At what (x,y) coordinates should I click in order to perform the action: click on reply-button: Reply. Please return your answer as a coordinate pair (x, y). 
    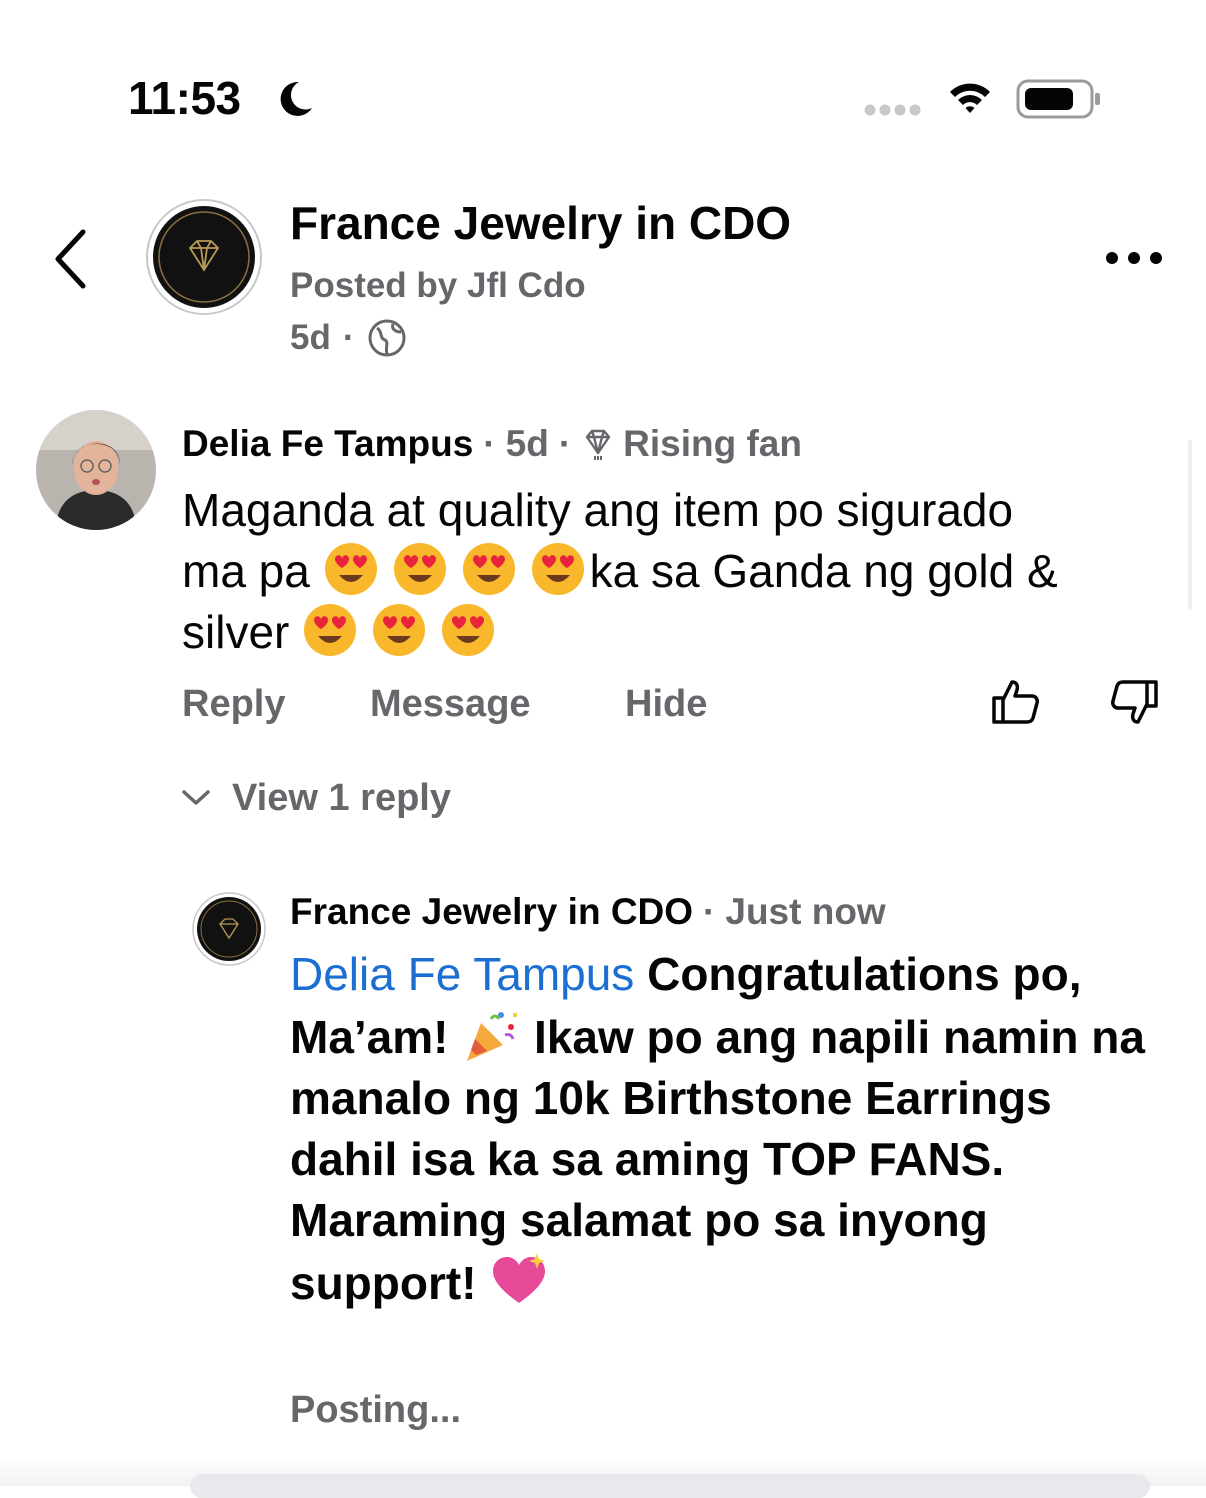
    Looking at the image, I should click on (233, 704).